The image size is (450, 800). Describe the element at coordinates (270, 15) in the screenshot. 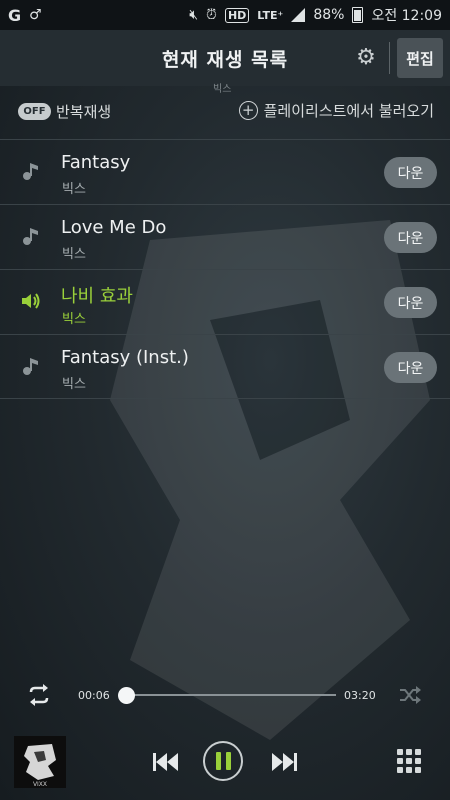

I see `lte-indicator: LTE⁺` at that location.